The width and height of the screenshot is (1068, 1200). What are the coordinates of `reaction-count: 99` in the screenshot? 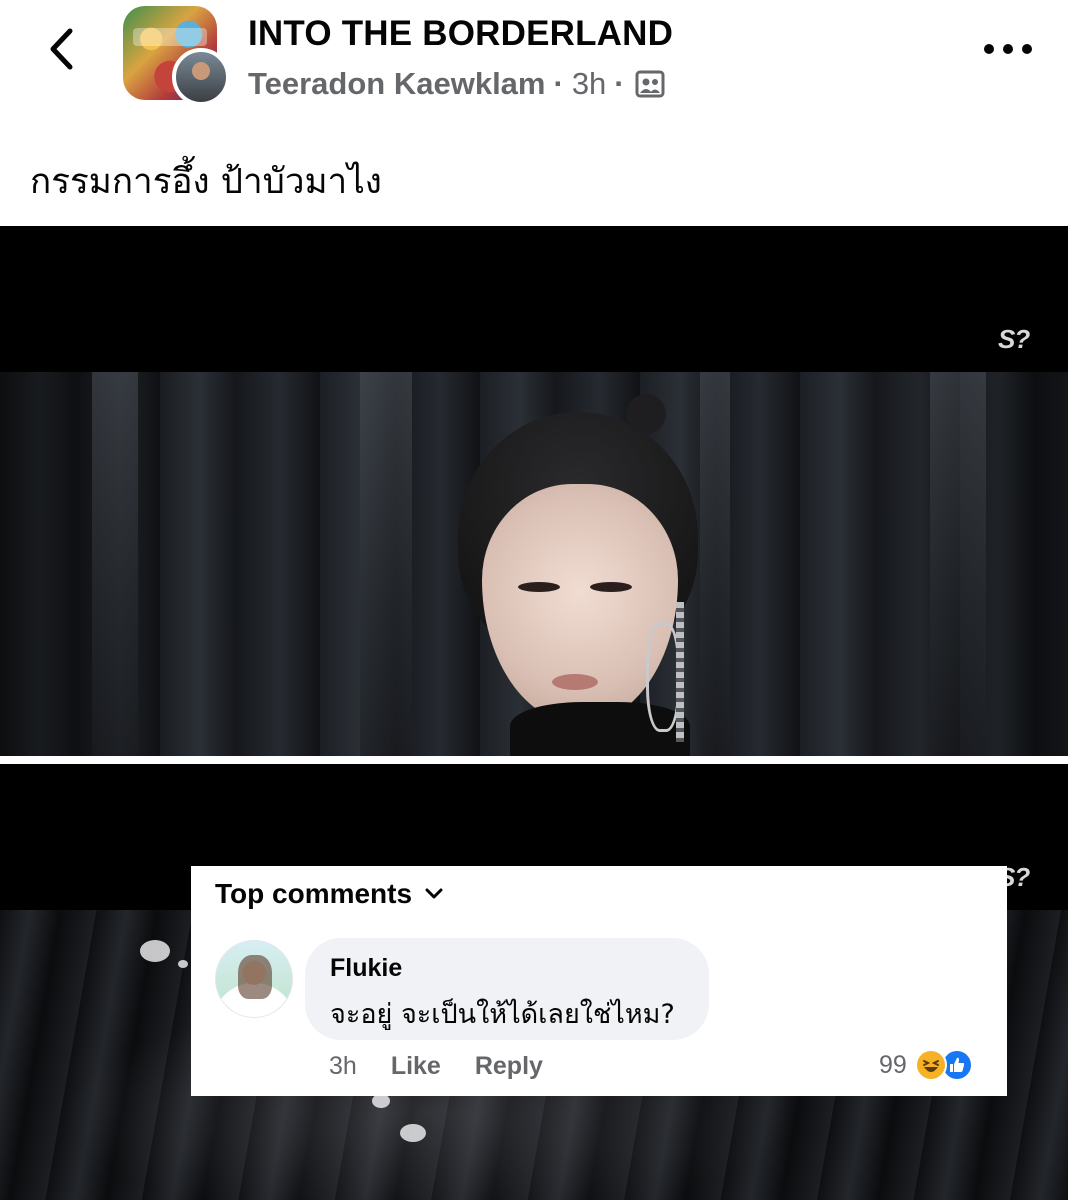 It's located at (893, 1064).